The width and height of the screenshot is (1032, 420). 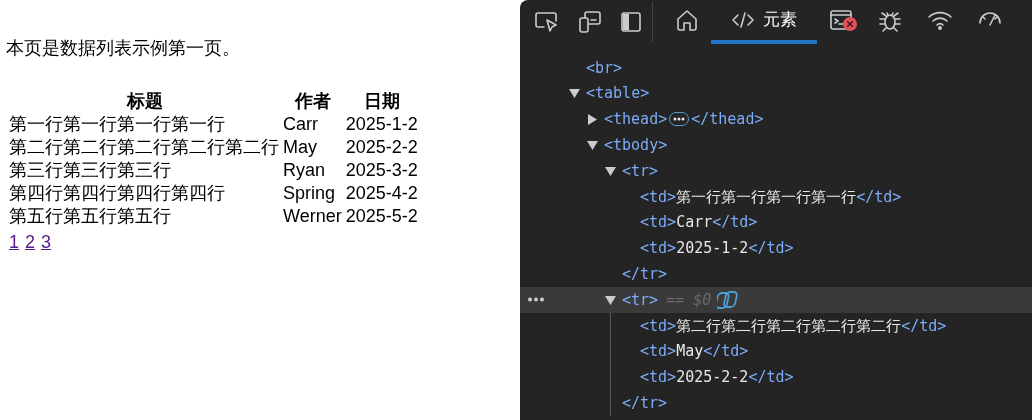 What do you see at coordinates (382, 101) in the screenshot?
I see `column-header: 日期` at bounding box center [382, 101].